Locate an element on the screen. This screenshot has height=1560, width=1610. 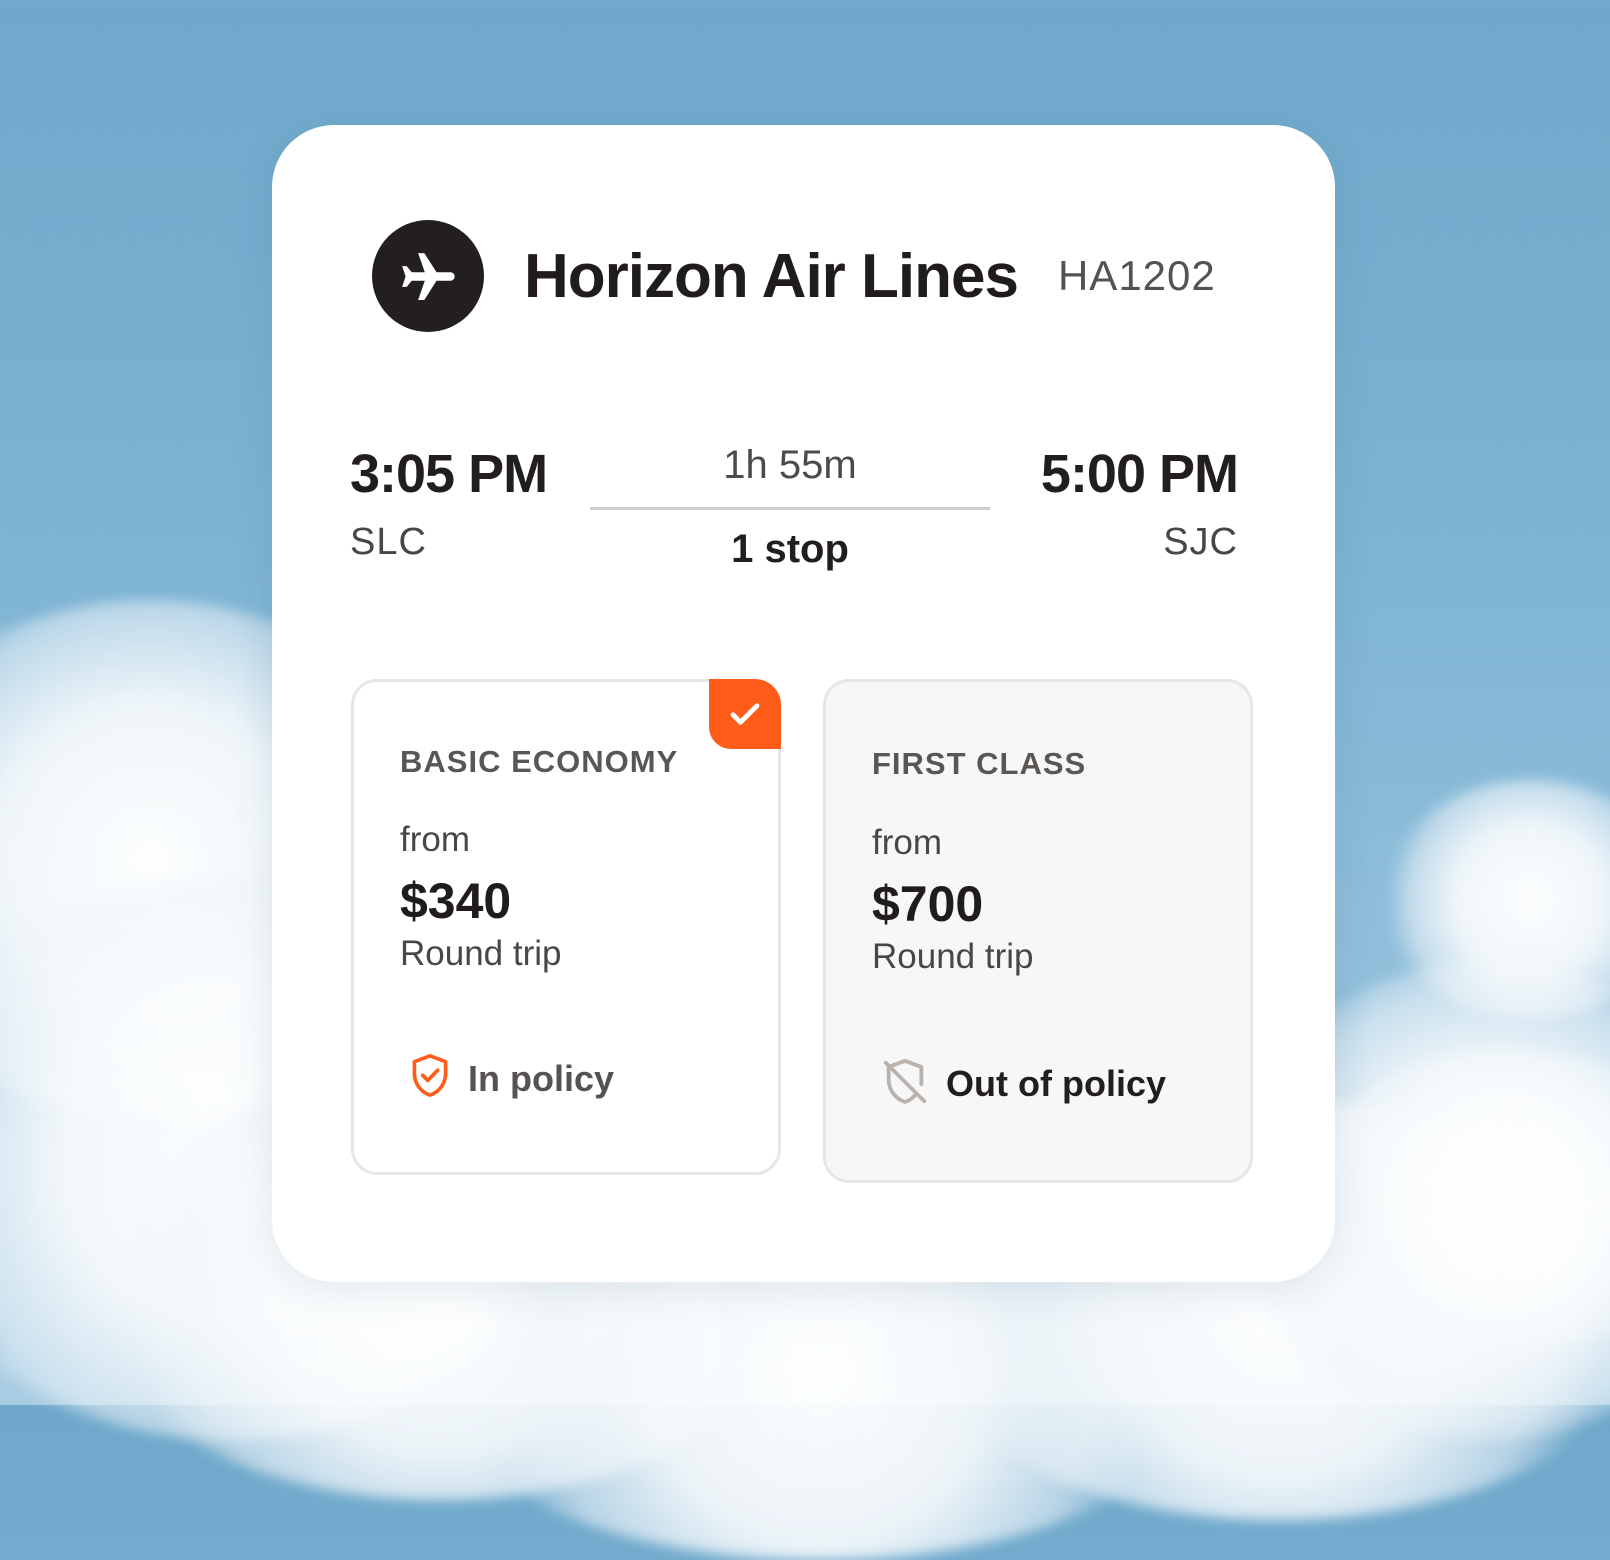
checkmark-icon is located at coordinates (745, 714).